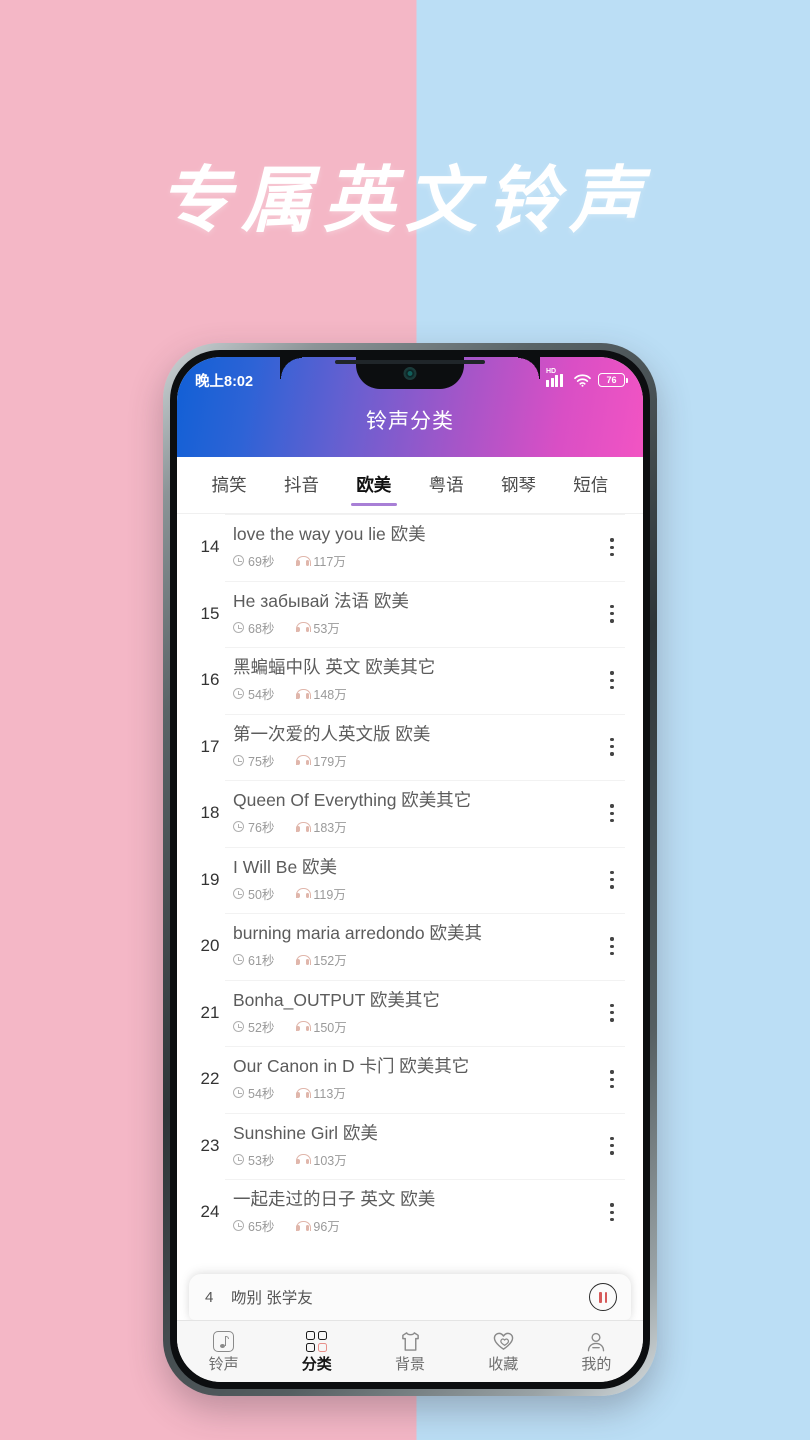 The width and height of the screenshot is (810, 1440). What do you see at coordinates (210, 547) in the screenshot?
I see `row-number: 14` at bounding box center [210, 547].